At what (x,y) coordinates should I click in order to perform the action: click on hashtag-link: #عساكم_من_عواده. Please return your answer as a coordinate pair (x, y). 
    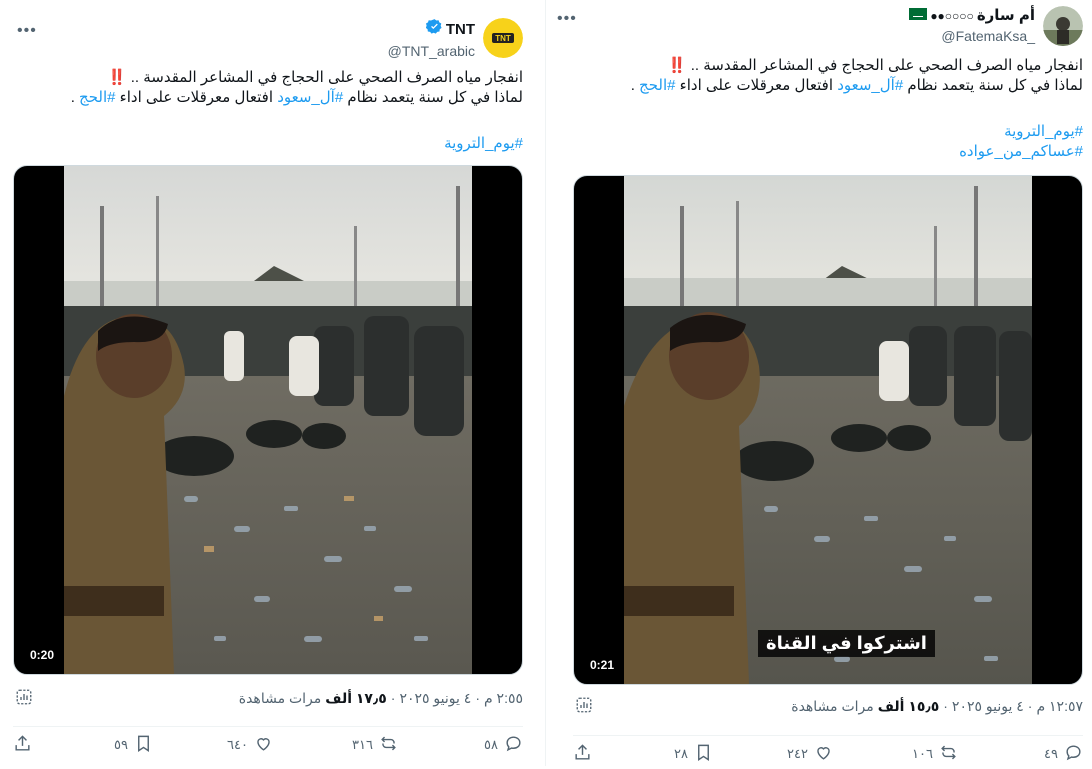
    Looking at the image, I should click on (1021, 151).